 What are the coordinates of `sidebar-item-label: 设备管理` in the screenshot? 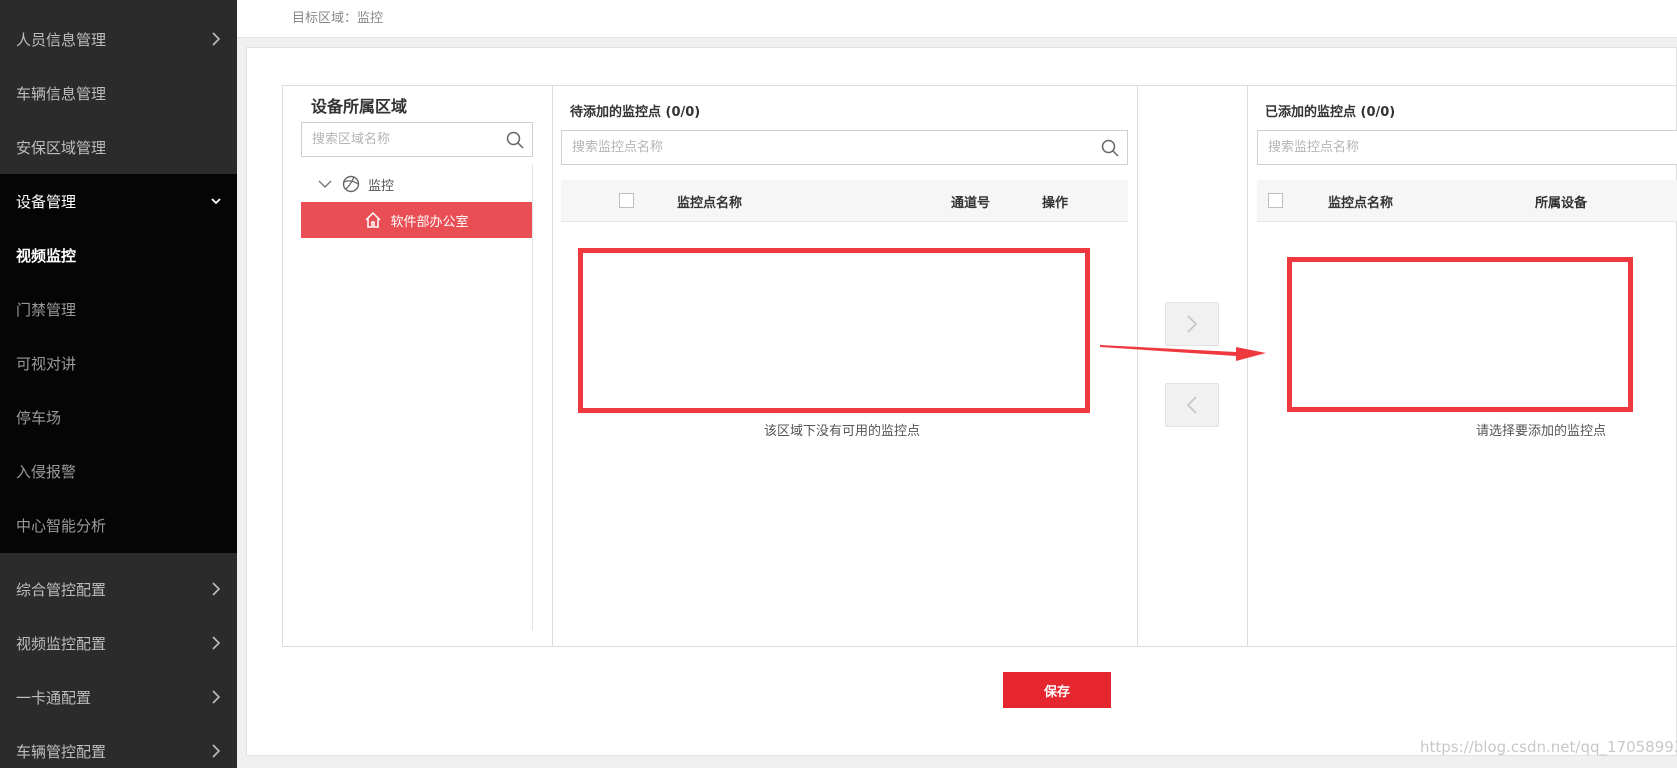 It's located at (46, 201).